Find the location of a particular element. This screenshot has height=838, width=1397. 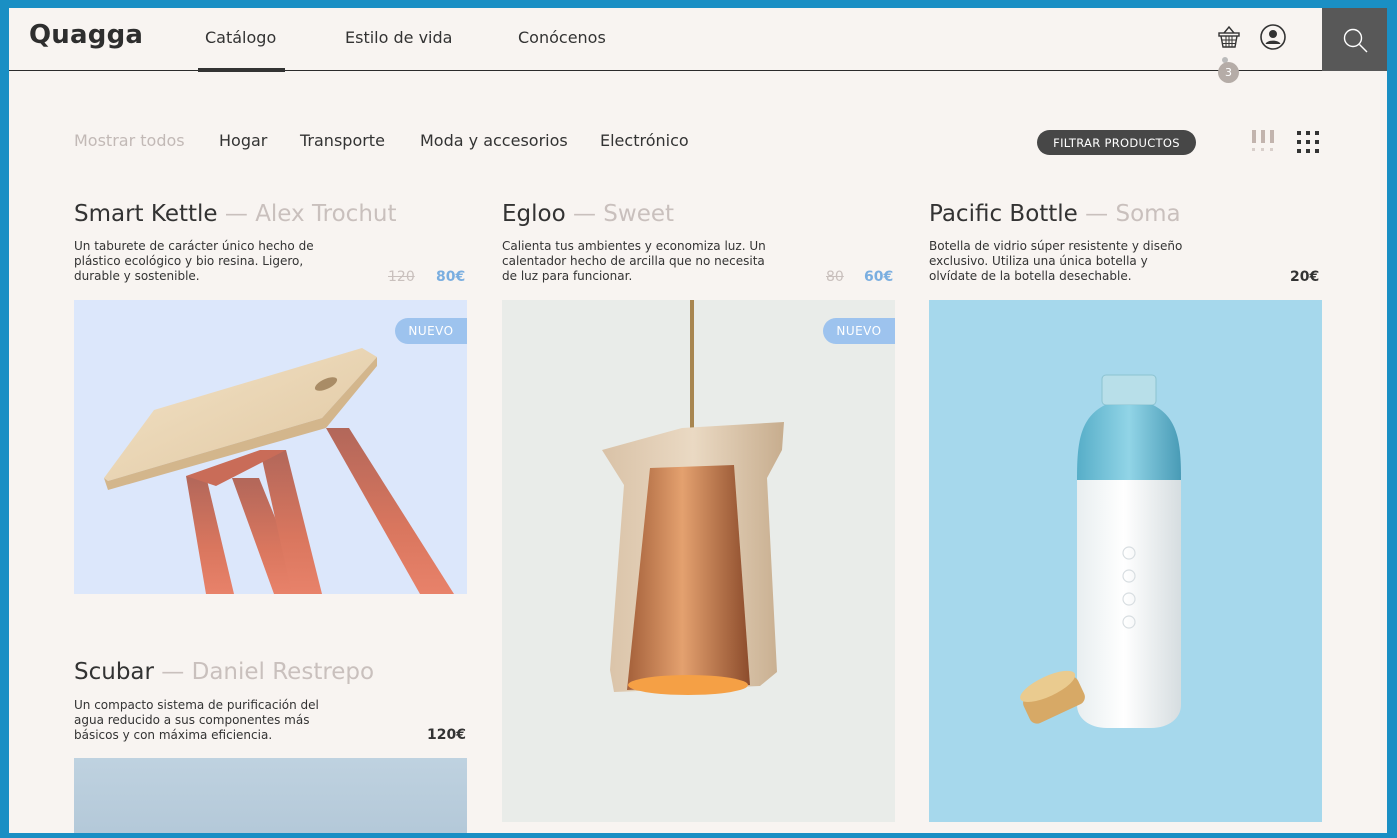

product-title: Pacific Bottle — Soma is located at coordinates (1055, 214).